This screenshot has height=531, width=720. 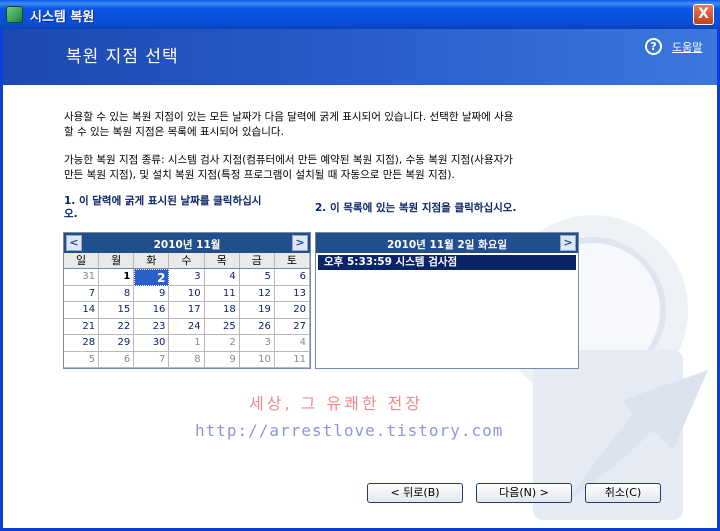 What do you see at coordinates (687, 47) in the screenshot?
I see `help-link: 도움말` at bounding box center [687, 47].